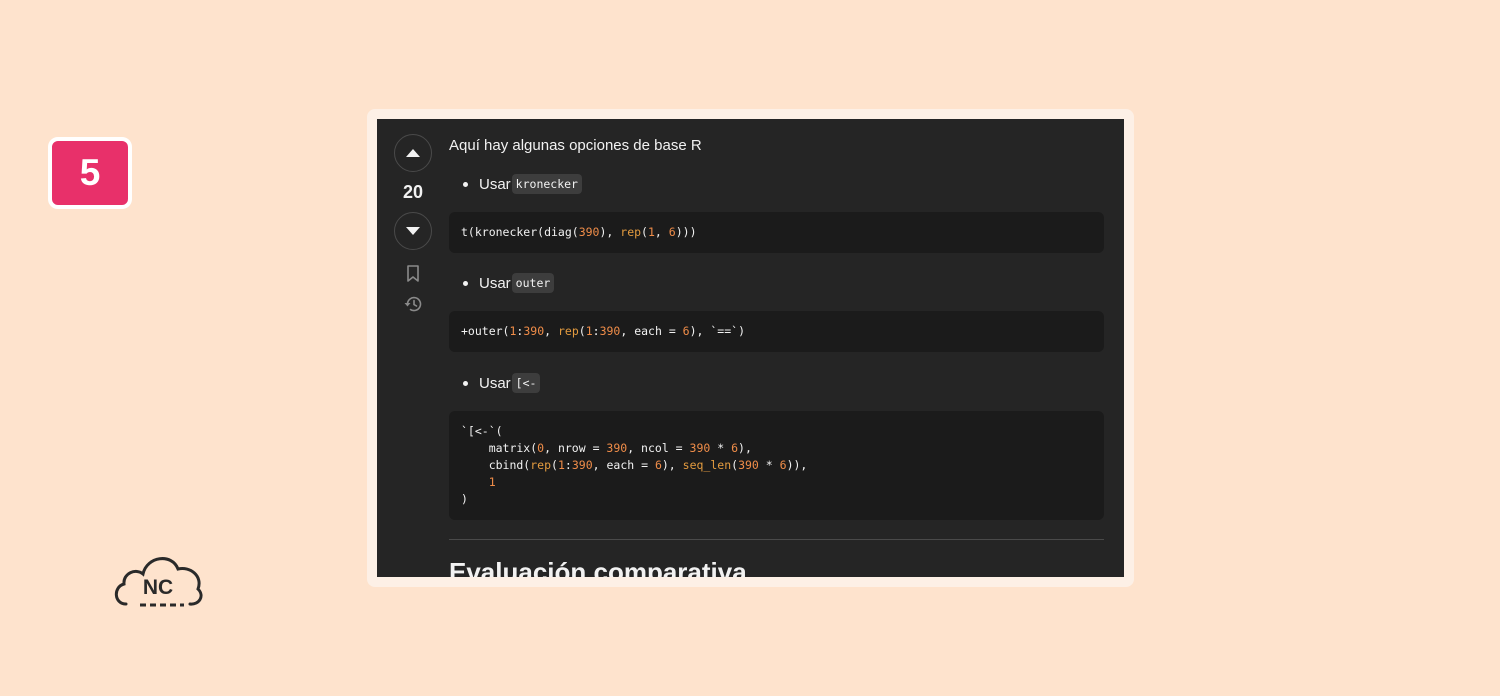 The image size is (1500, 696). What do you see at coordinates (533, 283) in the screenshot?
I see `inline-code: outer` at bounding box center [533, 283].